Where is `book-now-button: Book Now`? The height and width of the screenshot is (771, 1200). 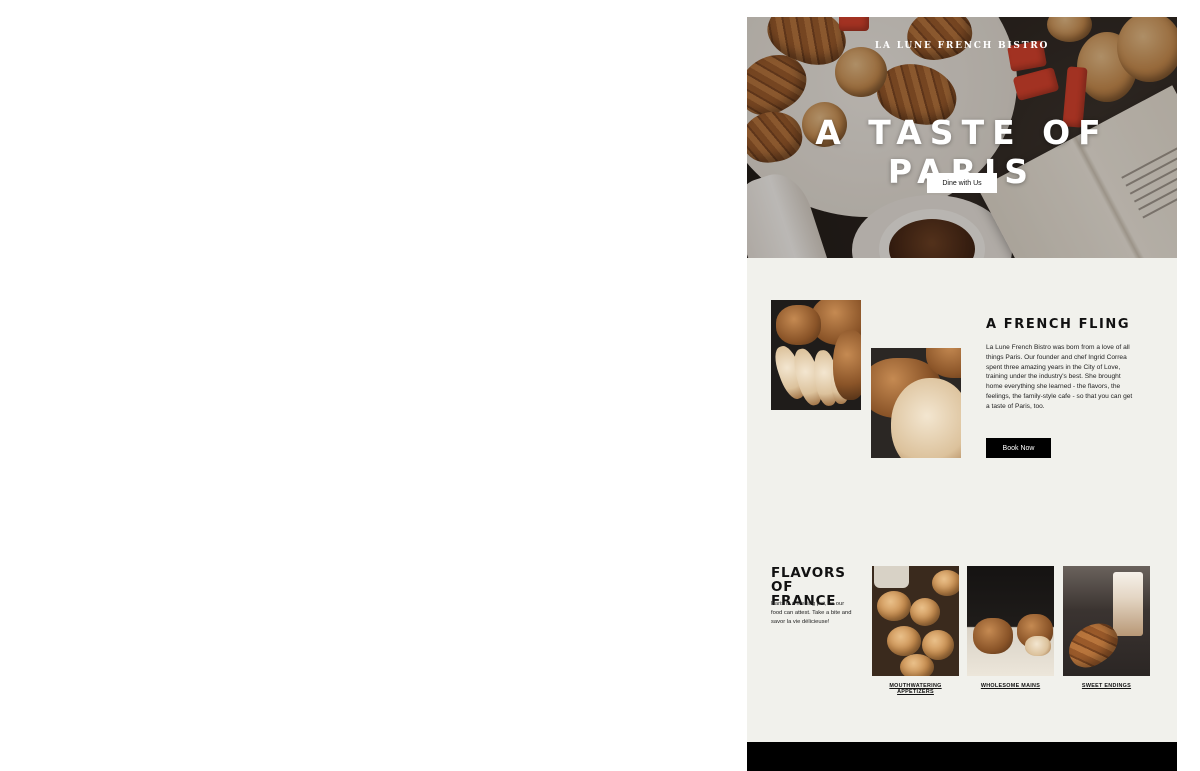 book-now-button: Book Now is located at coordinates (1018, 448).